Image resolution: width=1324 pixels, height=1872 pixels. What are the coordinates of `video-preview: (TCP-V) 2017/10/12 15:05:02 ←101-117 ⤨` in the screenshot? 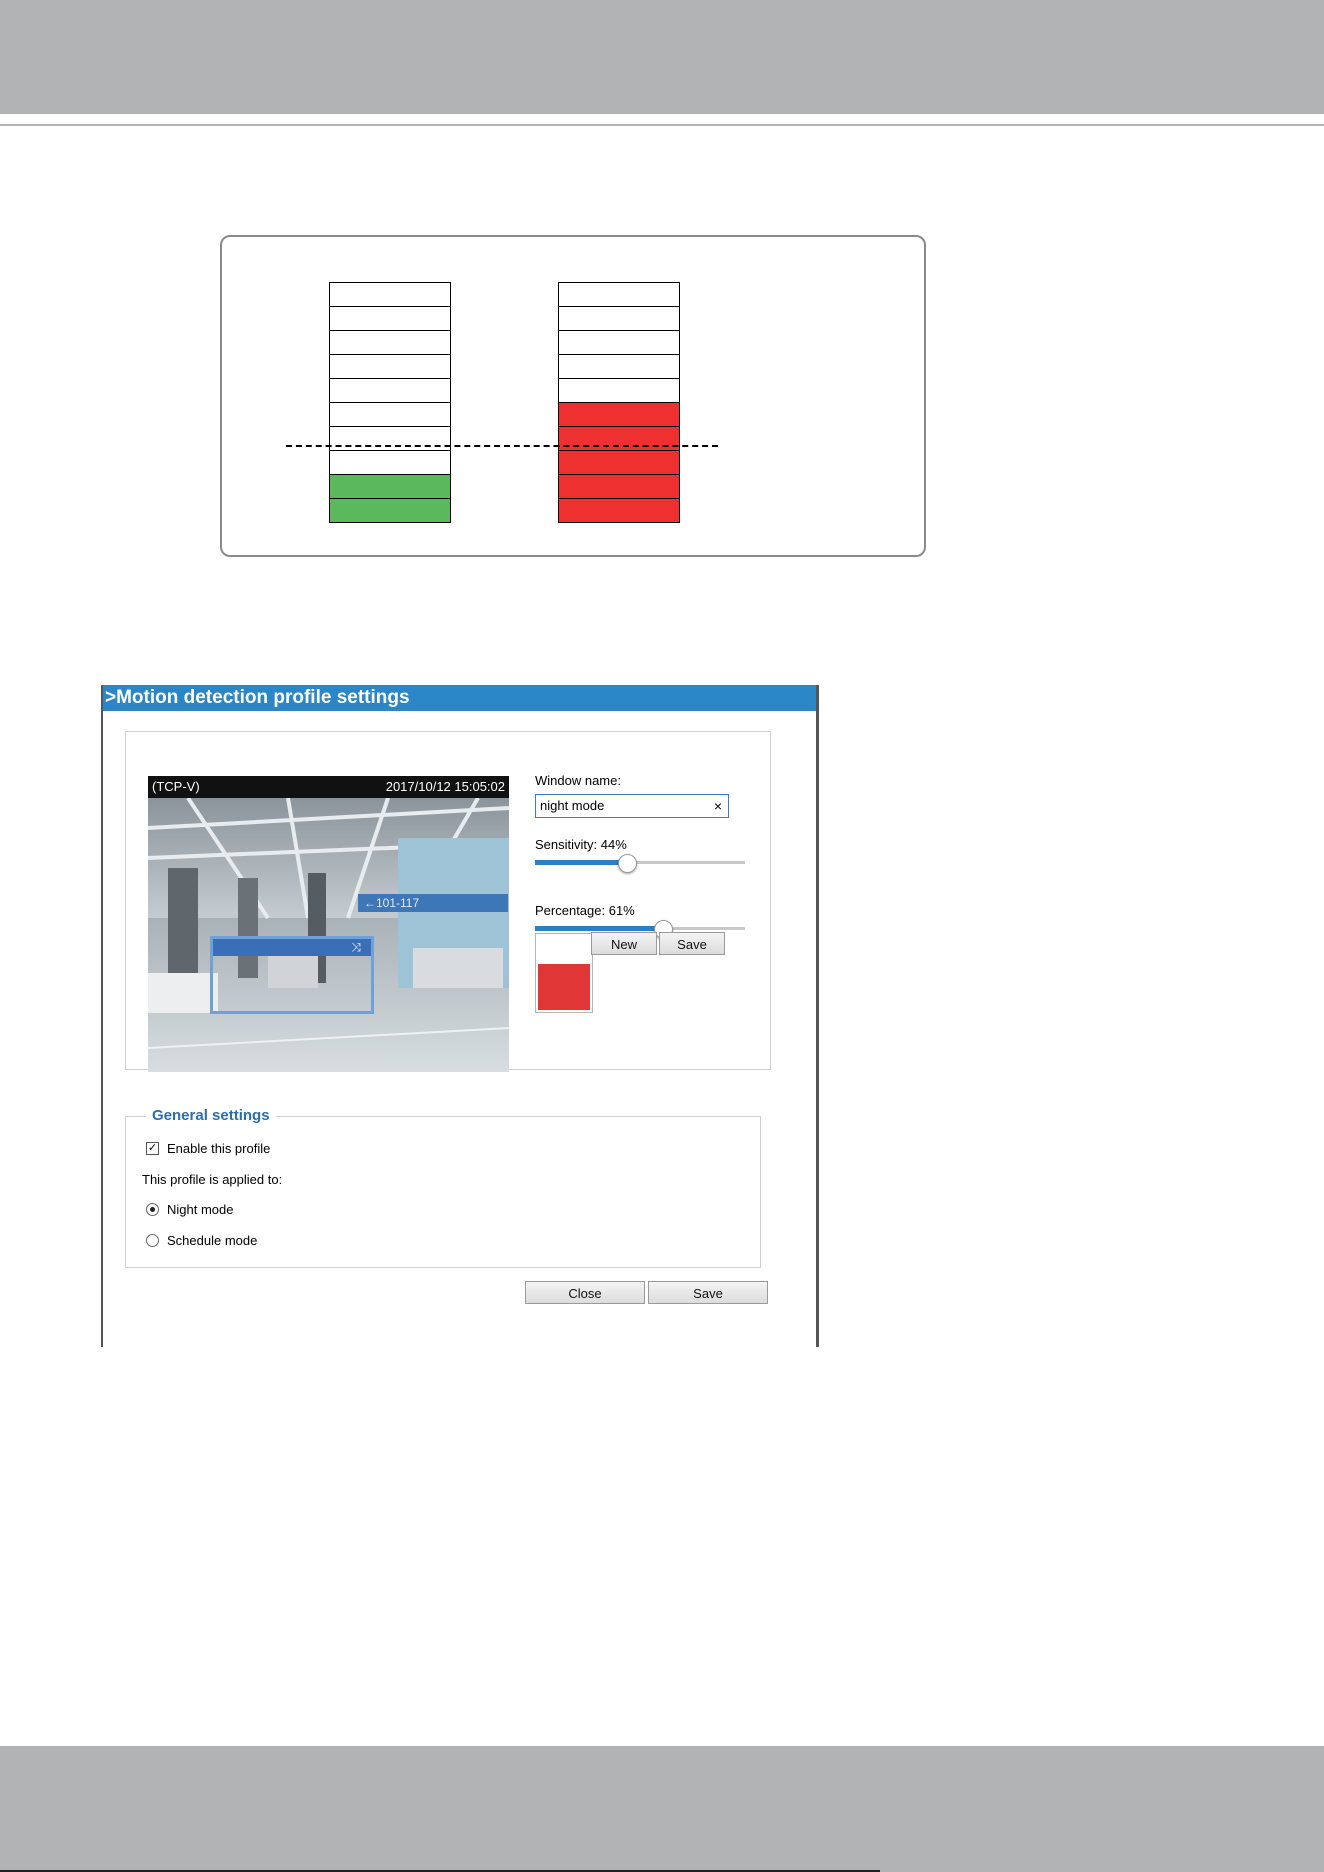 It's located at (328, 924).